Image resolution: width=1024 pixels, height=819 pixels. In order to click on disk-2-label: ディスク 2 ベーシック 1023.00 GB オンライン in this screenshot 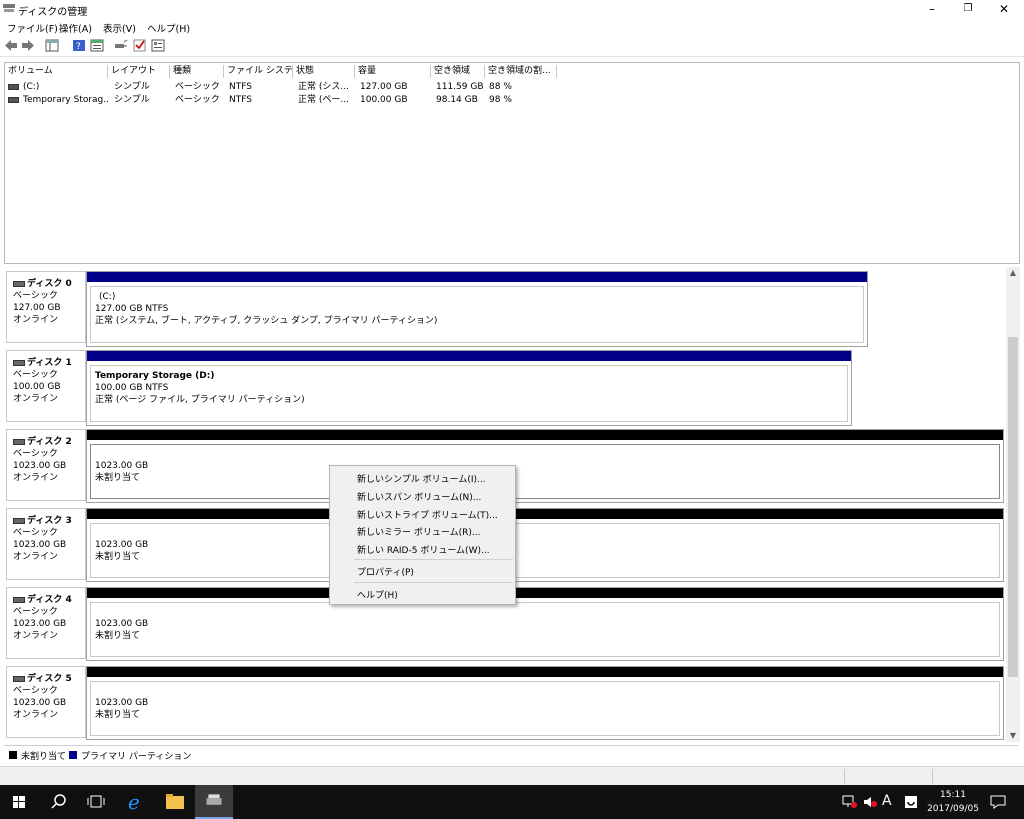, I will do `click(46, 465)`.